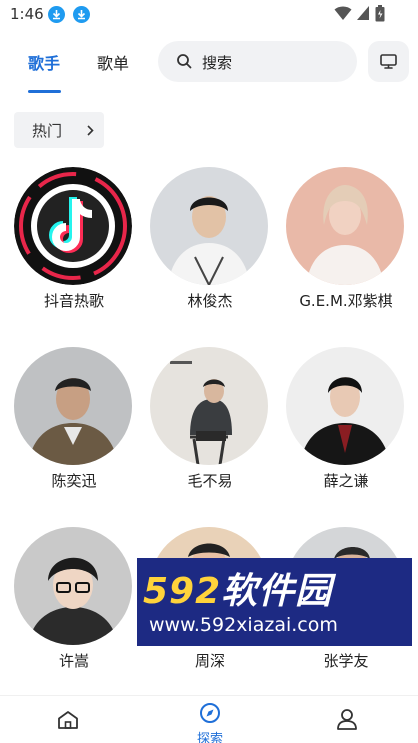 This screenshot has width=418, height=743. I want to click on artist-name: 许嵩, so click(73, 661).